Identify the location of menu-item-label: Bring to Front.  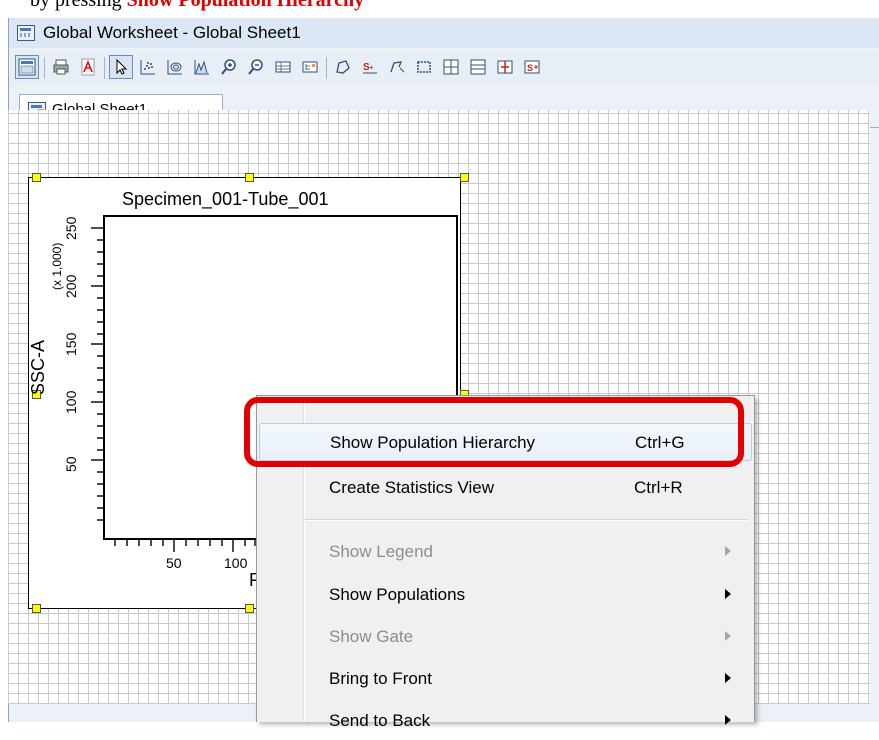
(380, 678).